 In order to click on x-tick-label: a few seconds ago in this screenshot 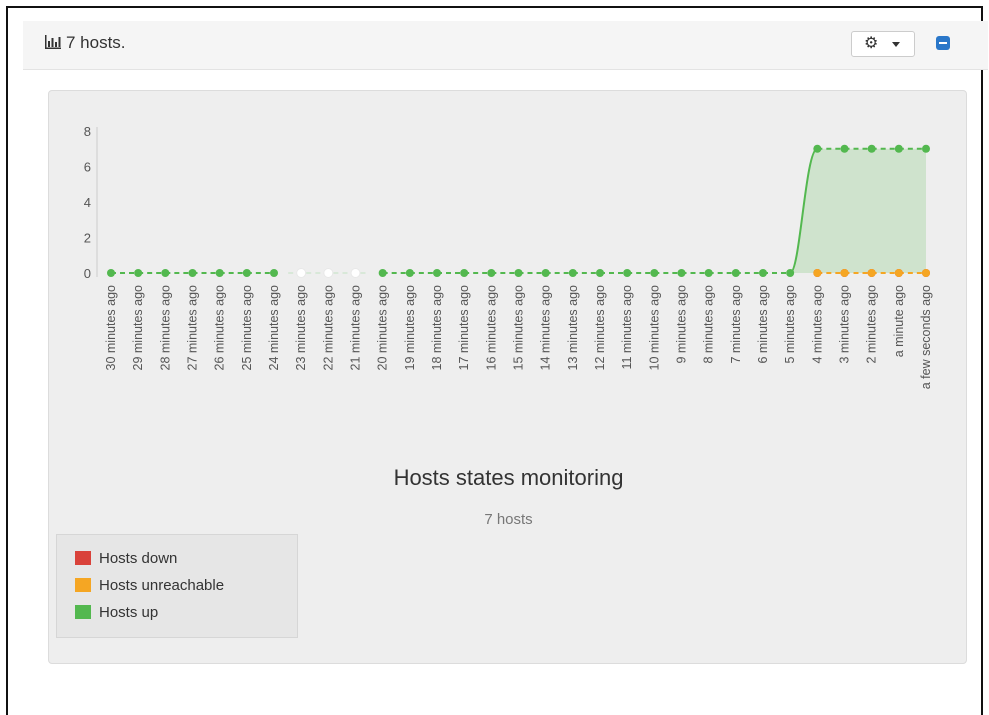, I will do `click(926, 337)`.